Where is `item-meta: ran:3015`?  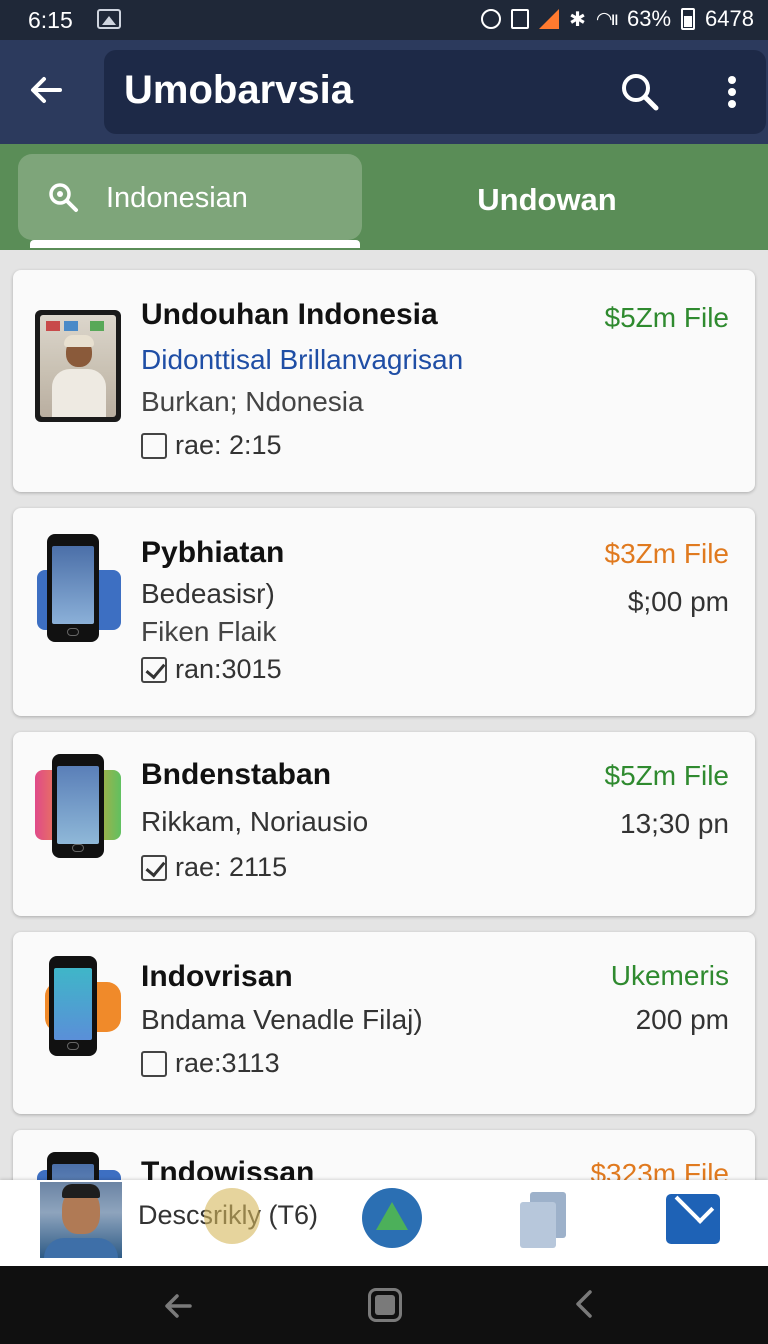 item-meta: ran:3015 is located at coordinates (211, 669).